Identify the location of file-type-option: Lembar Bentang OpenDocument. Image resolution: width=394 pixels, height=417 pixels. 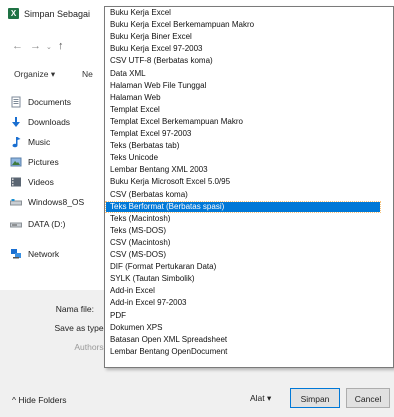
(243, 352).